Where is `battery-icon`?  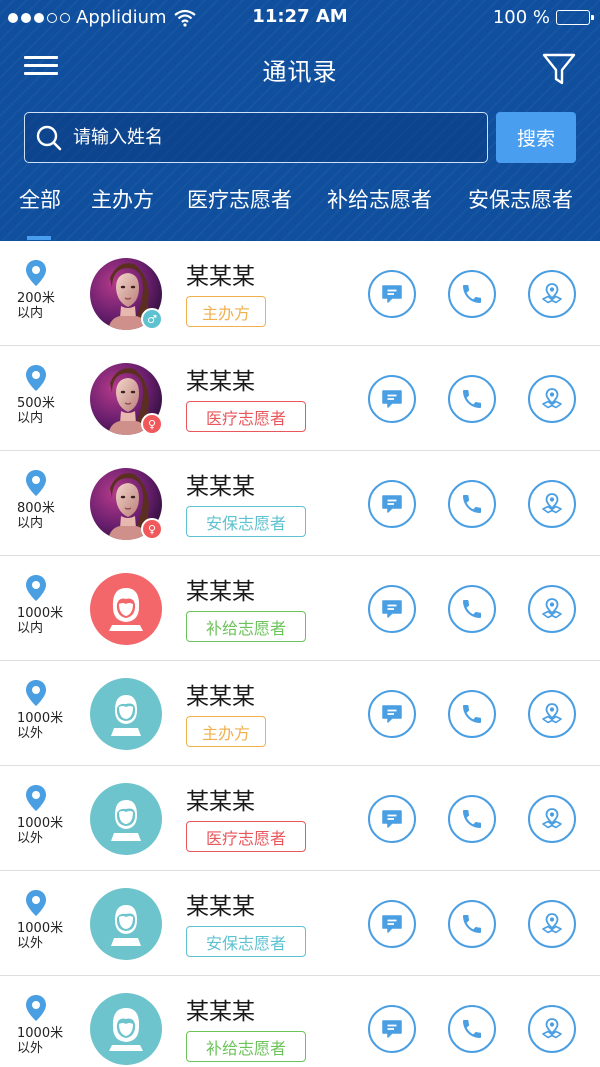
battery-icon is located at coordinates (575, 17).